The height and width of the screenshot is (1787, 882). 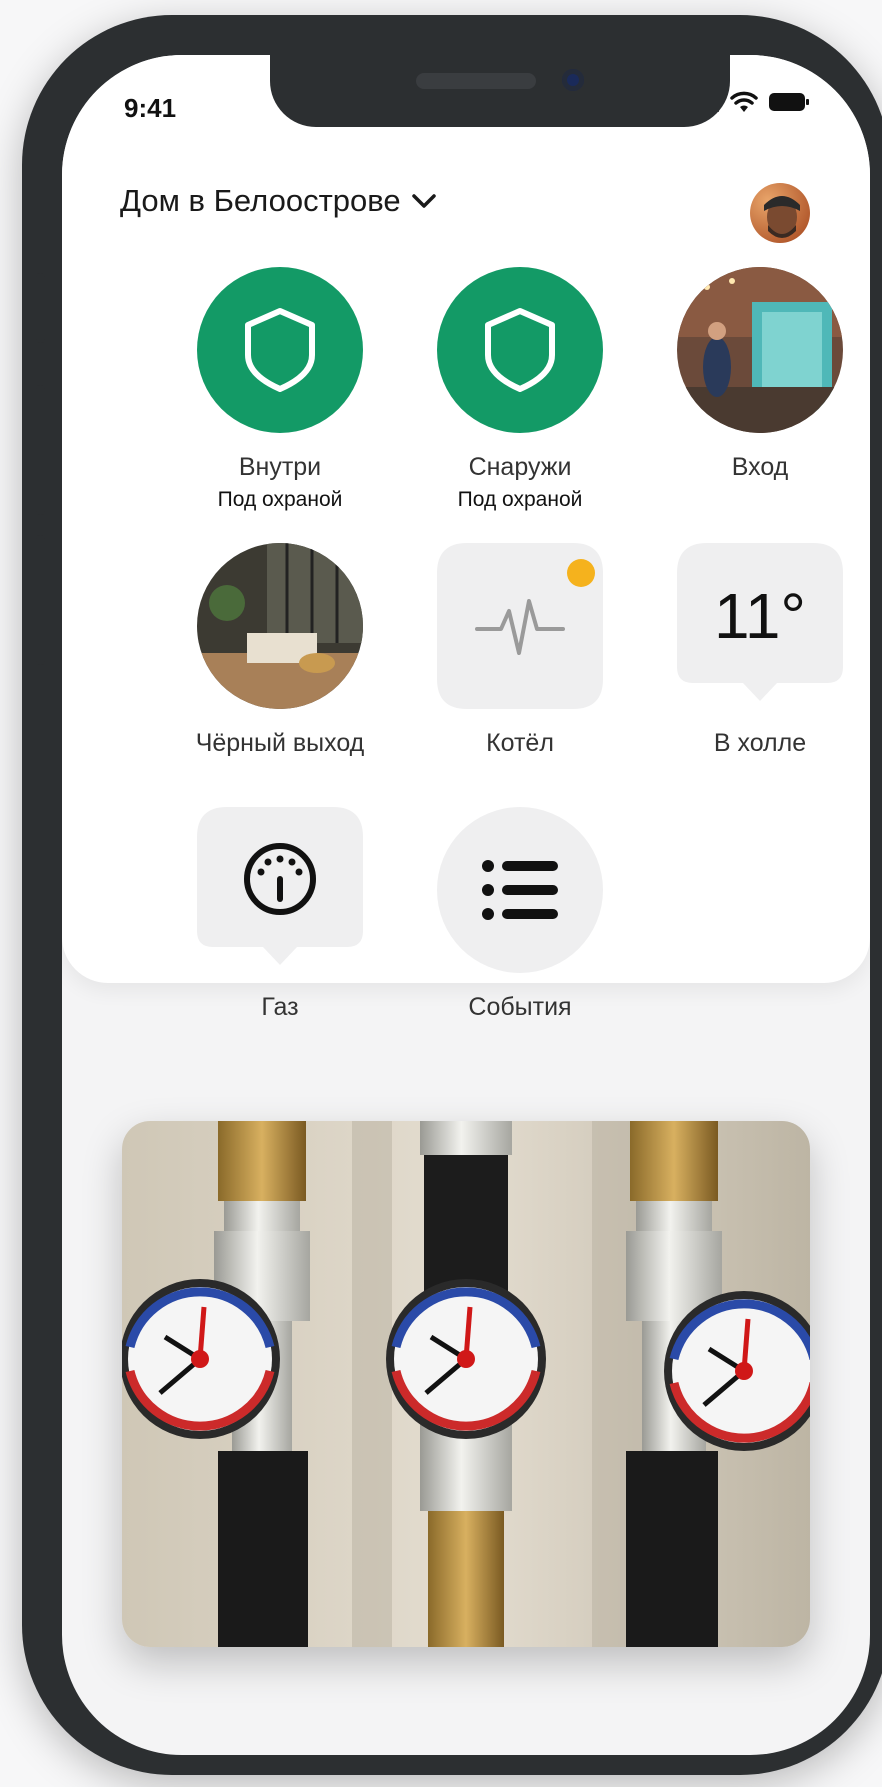 What do you see at coordinates (423, 201) in the screenshot?
I see `chevron-down-icon` at bounding box center [423, 201].